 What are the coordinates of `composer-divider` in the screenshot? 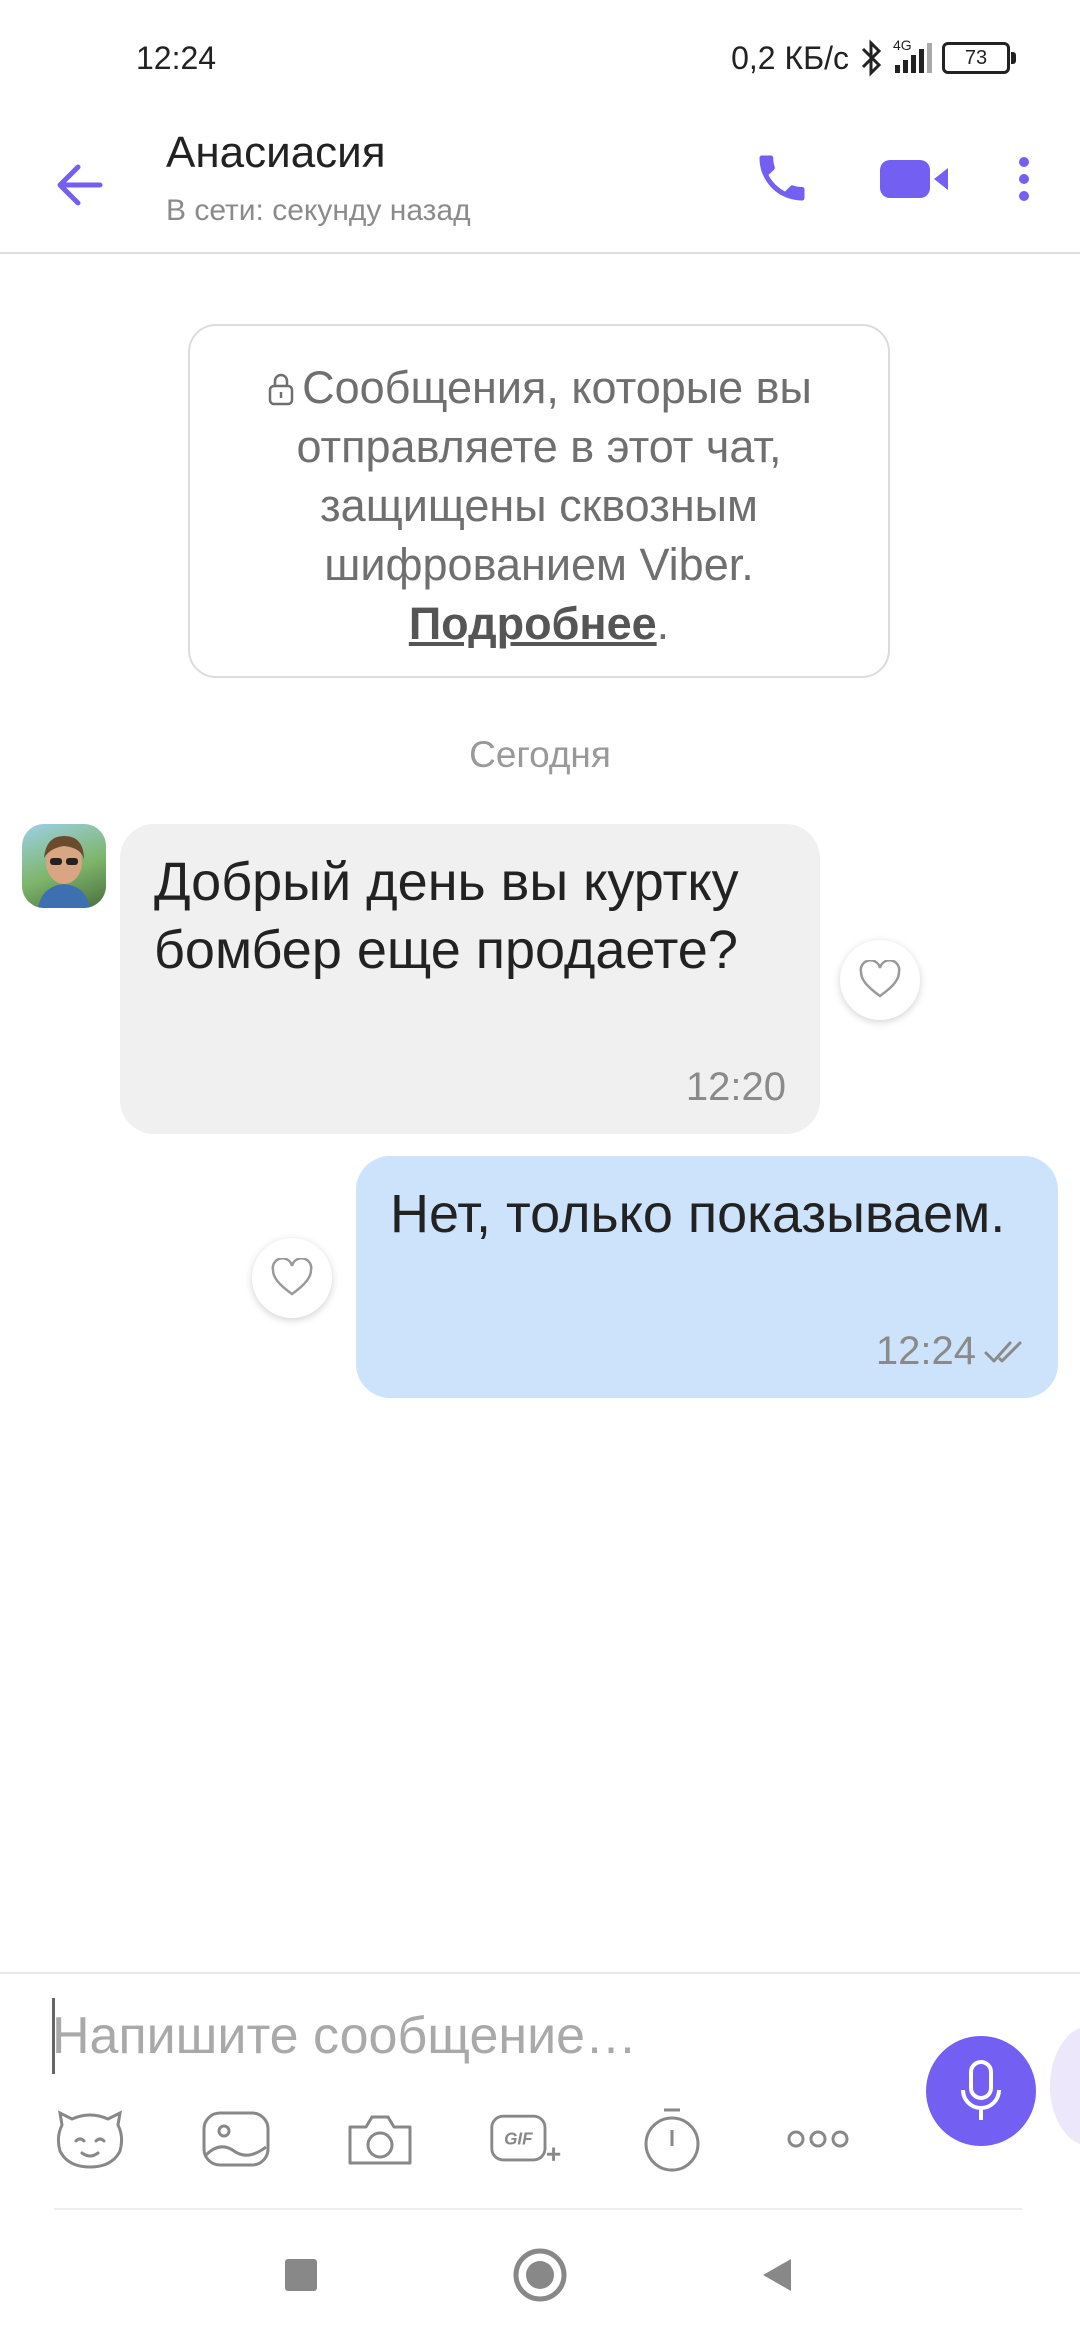 It's located at (540, 1973).